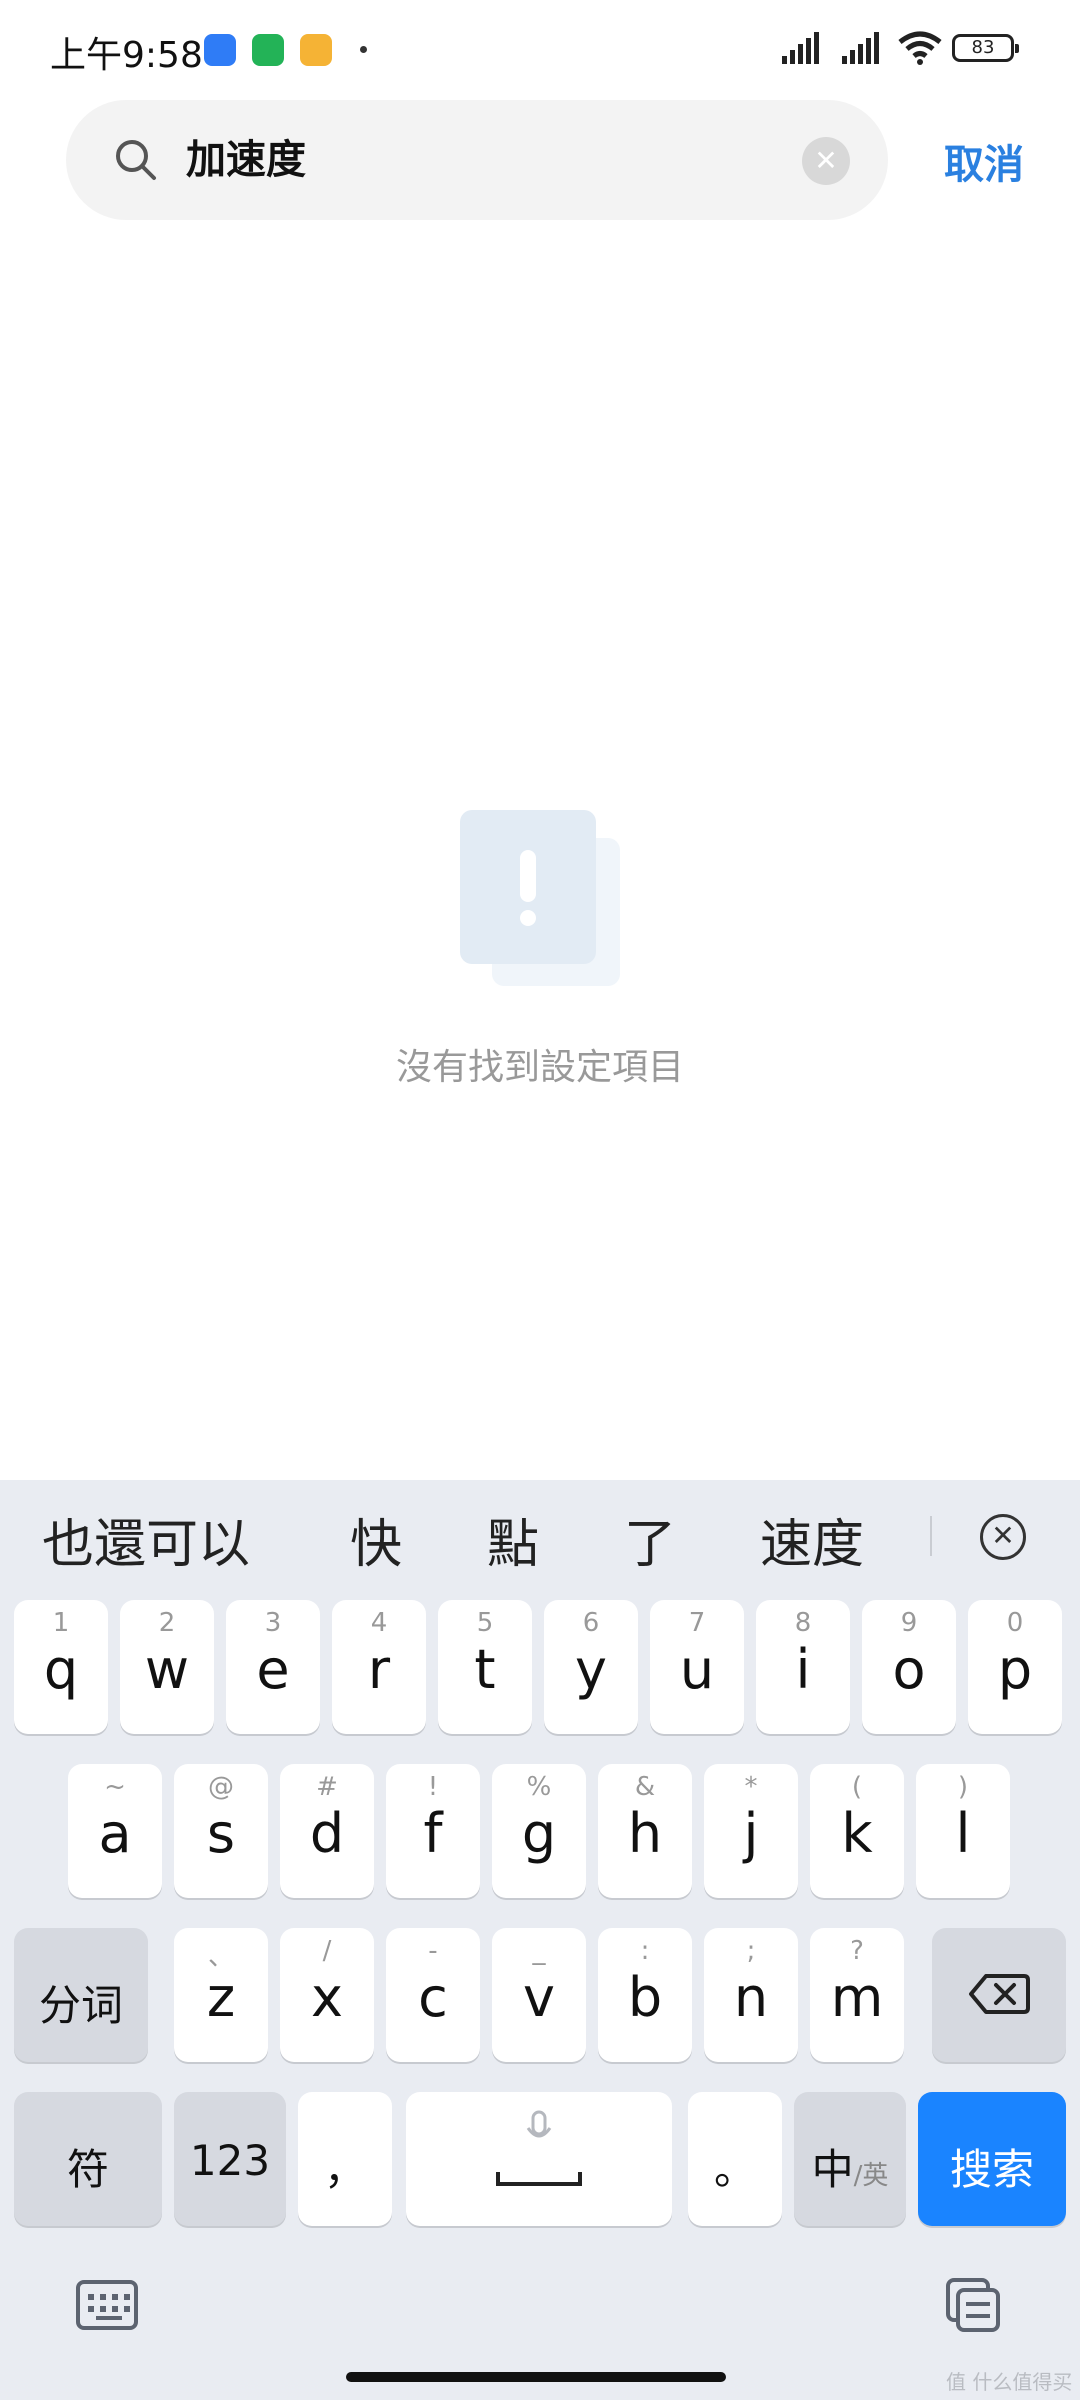 The image size is (1080, 2400). What do you see at coordinates (88, 2159) in the screenshot?
I see `symbol-key: 符` at bounding box center [88, 2159].